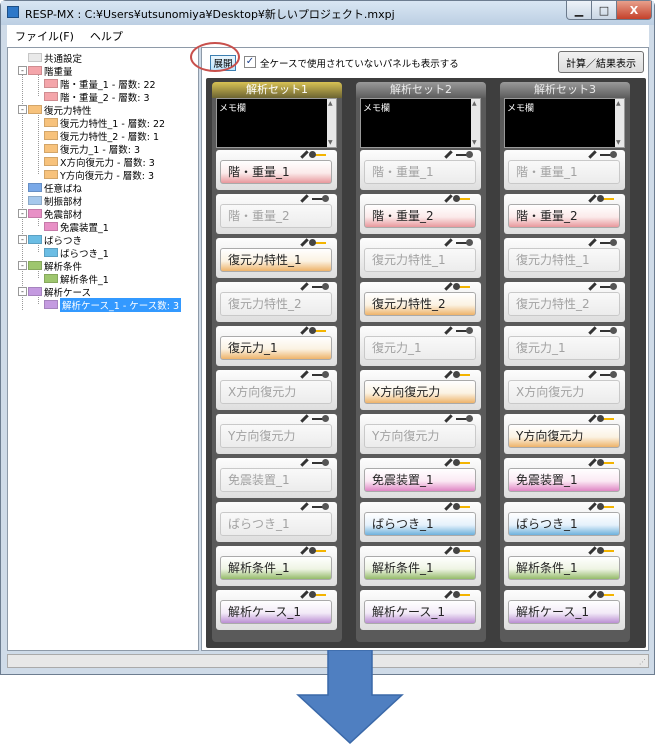 The height and width of the screenshot is (745, 655). What do you see at coordinates (642, 662) in the screenshot?
I see `resize-grip-icon: ⋰` at bounding box center [642, 662].